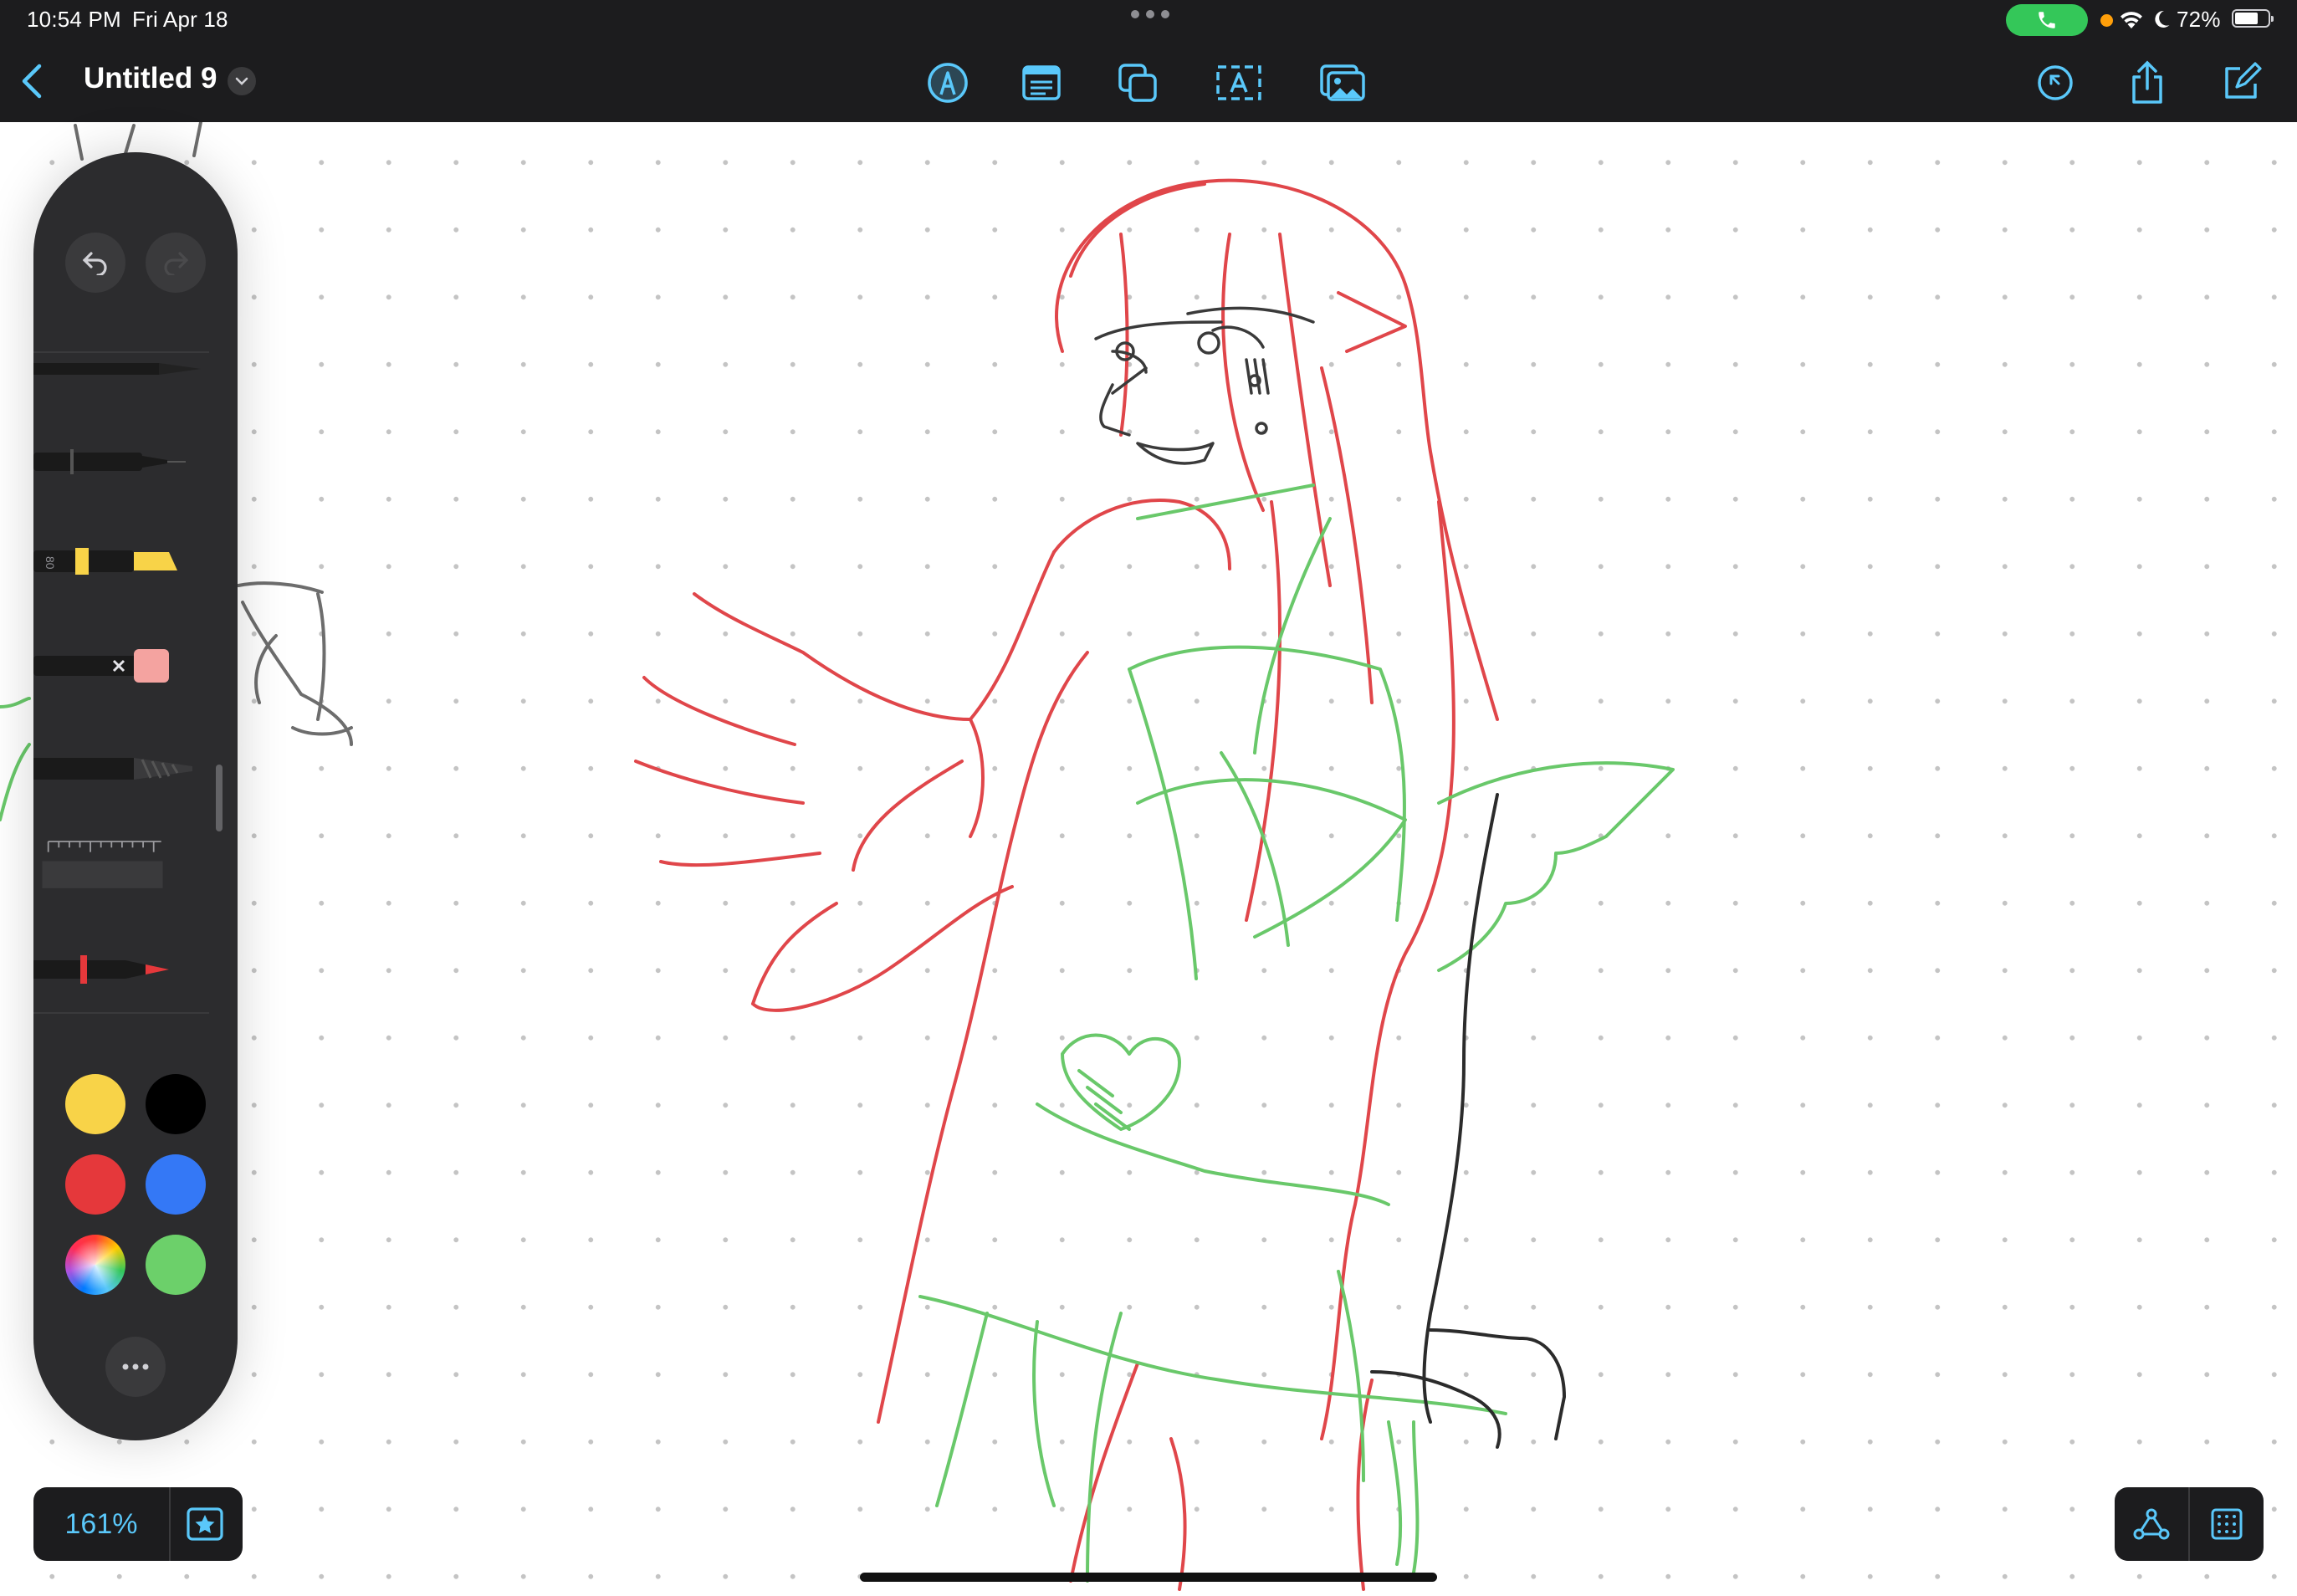 This screenshot has height=1596, width=2297. What do you see at coordinates (2106, 20) in the screenshot?
I see `mic-indicator` at bounding box center [2106, 20].